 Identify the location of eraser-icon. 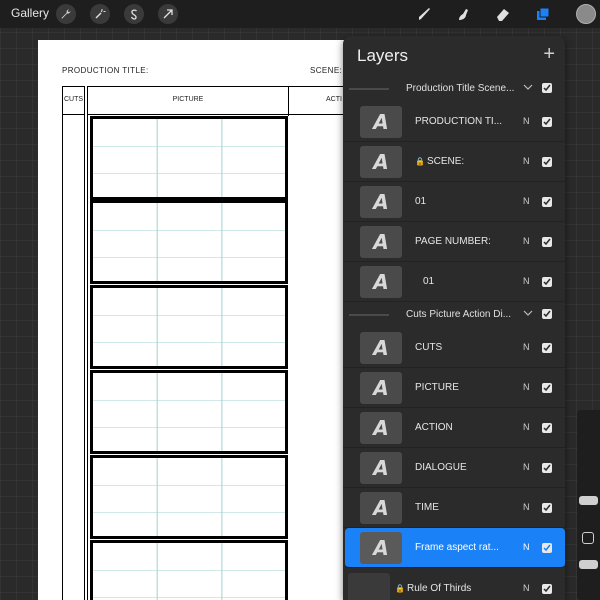
(503, 14).